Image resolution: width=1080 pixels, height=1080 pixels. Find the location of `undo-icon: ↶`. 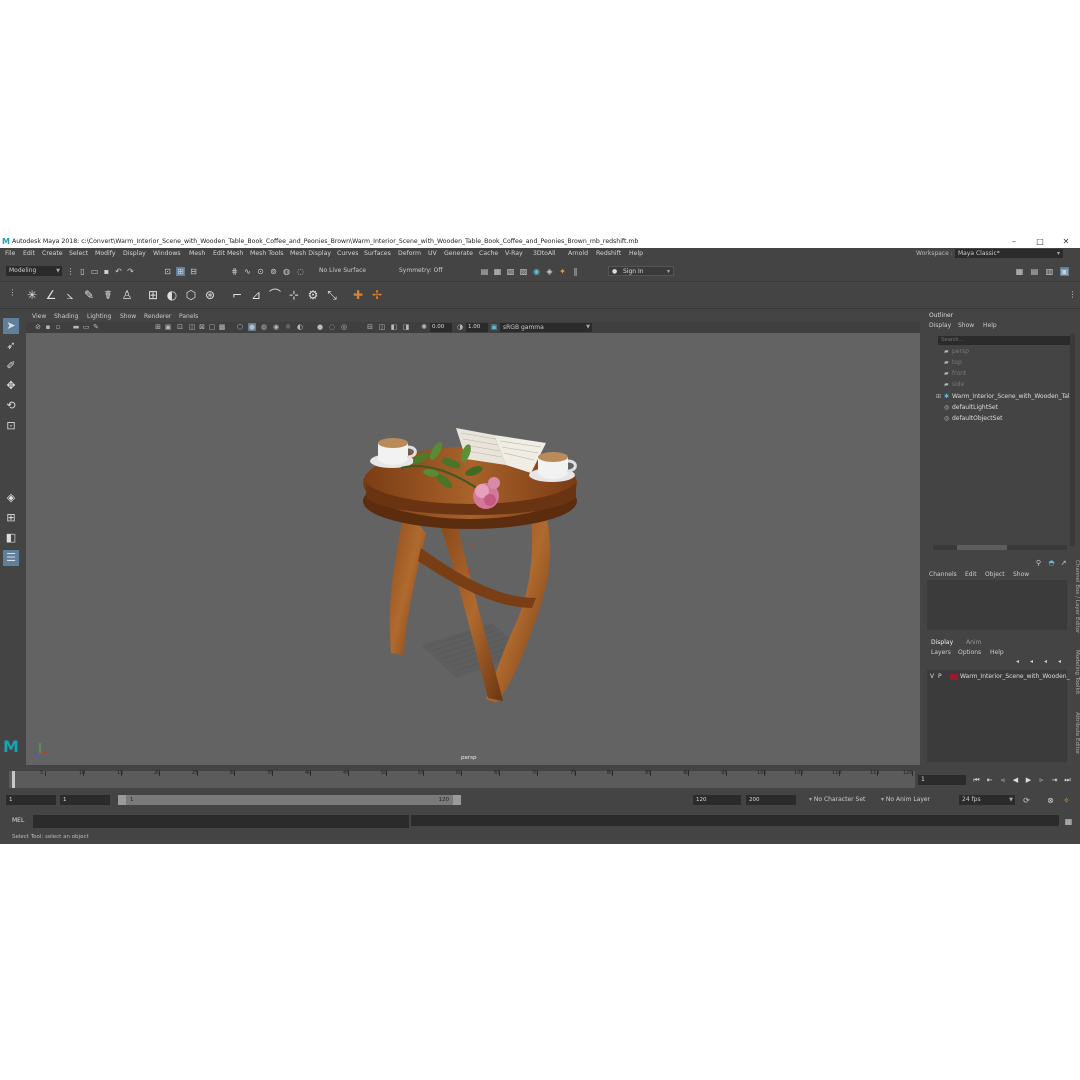

undo-icon: ↶ is located at coordinates (118, 271).